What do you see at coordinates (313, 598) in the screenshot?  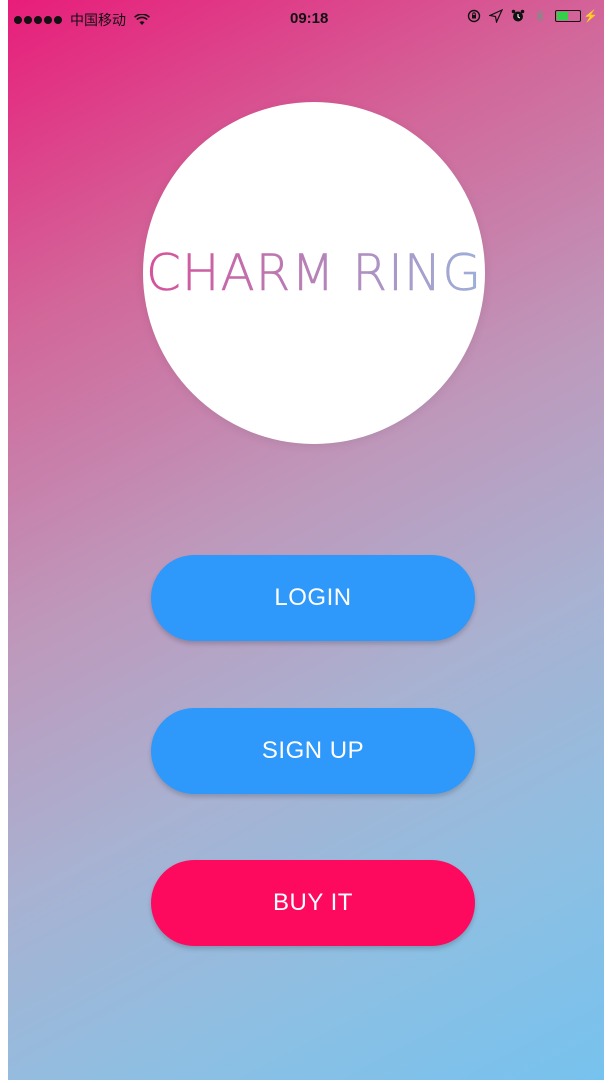 I see `login-button: LOGIN` at bounding box center [313, 598].